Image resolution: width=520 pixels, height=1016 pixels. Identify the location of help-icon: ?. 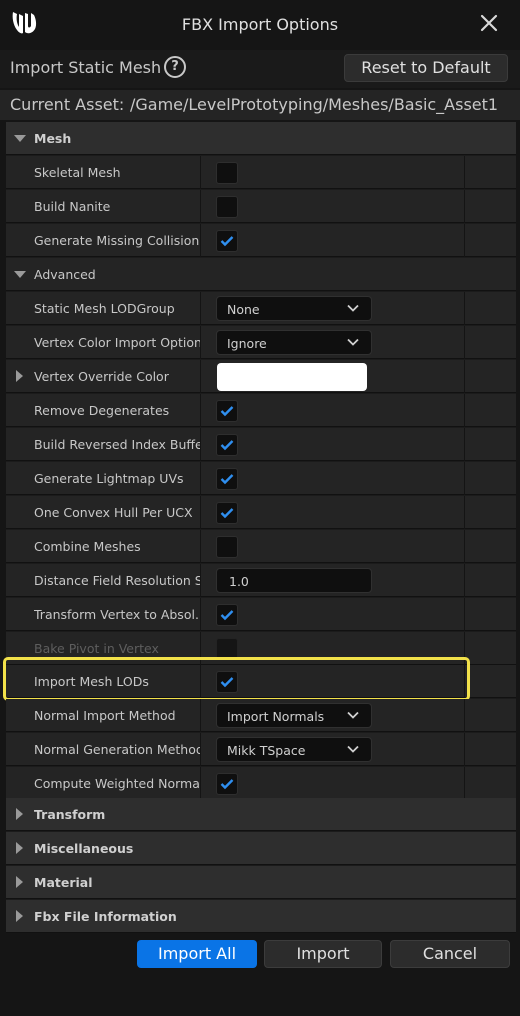
(175, 67).